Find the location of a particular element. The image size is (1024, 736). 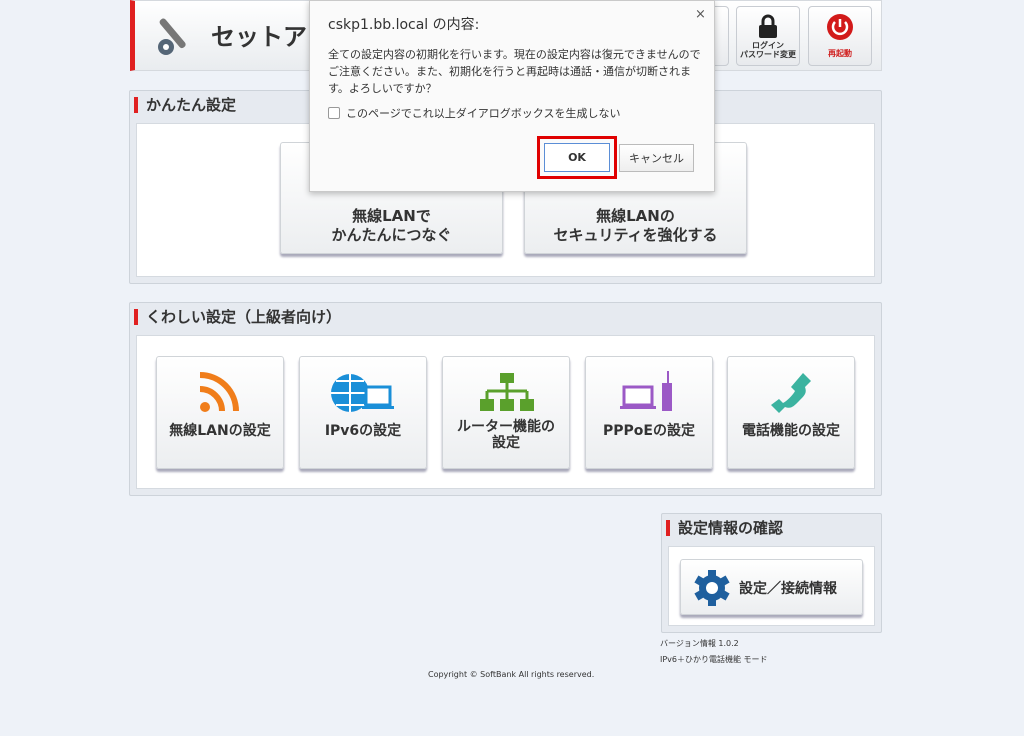

restart-button: 再起動 is located at coordinates (840, 36).